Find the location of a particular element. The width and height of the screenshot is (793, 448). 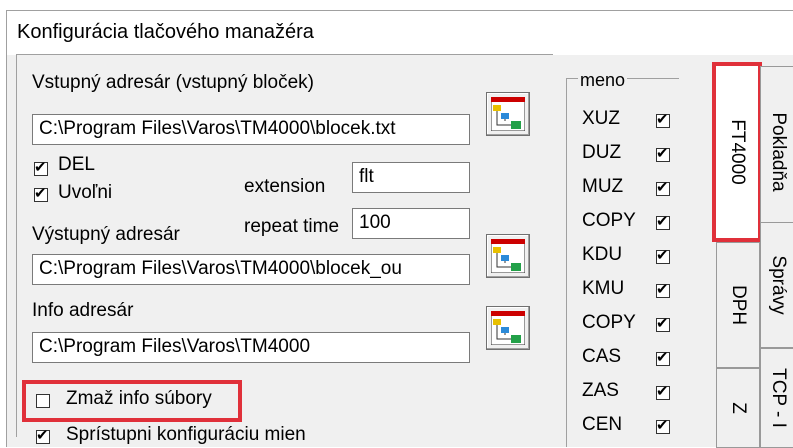

tab-spravy: Správy is located at coordinates (776, 285).